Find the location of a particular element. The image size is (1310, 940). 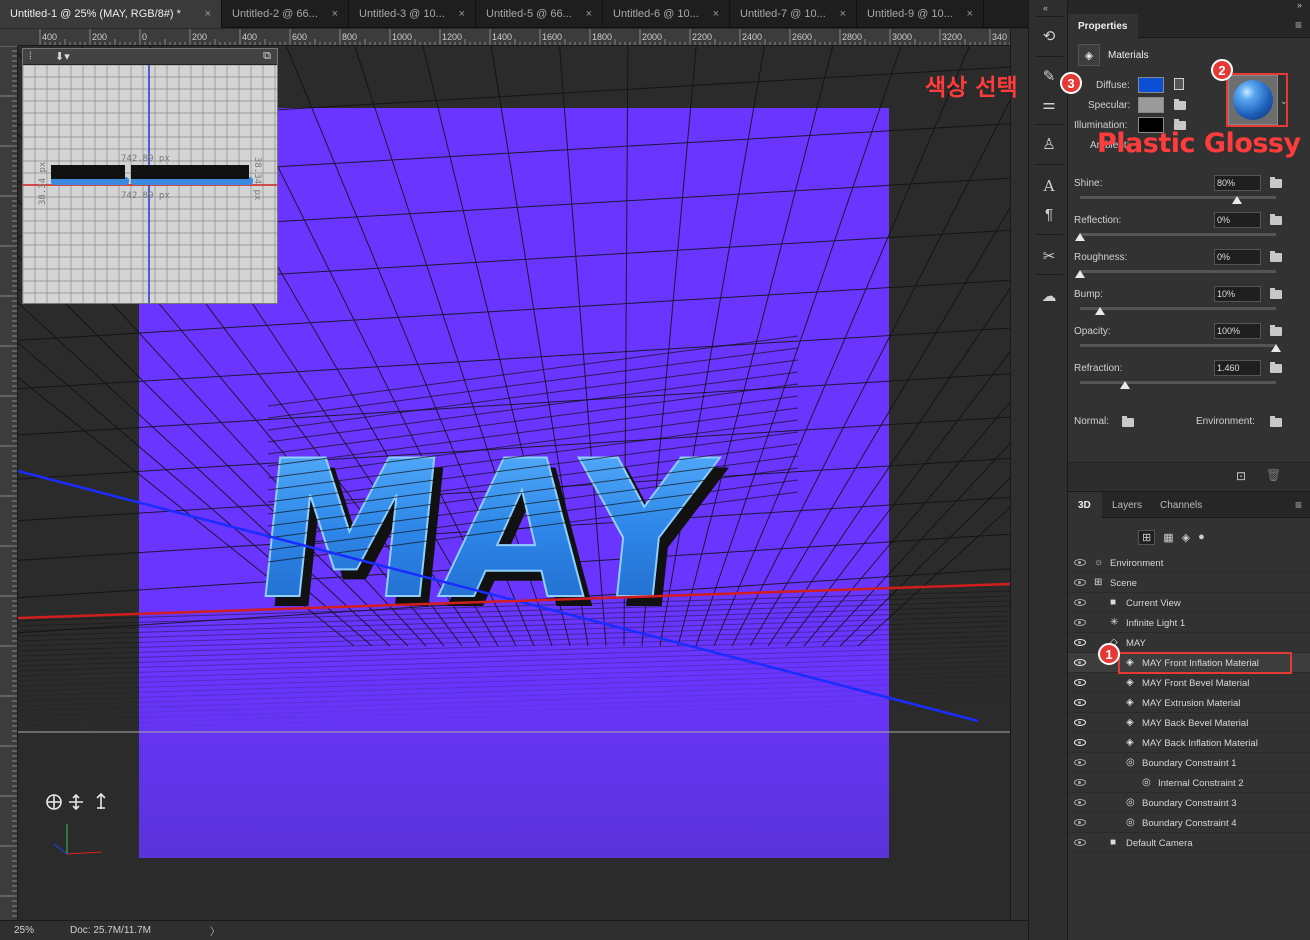

scene-list-item: ◈ MAY Back Inflation Material is located at coordinates (1189, 743).